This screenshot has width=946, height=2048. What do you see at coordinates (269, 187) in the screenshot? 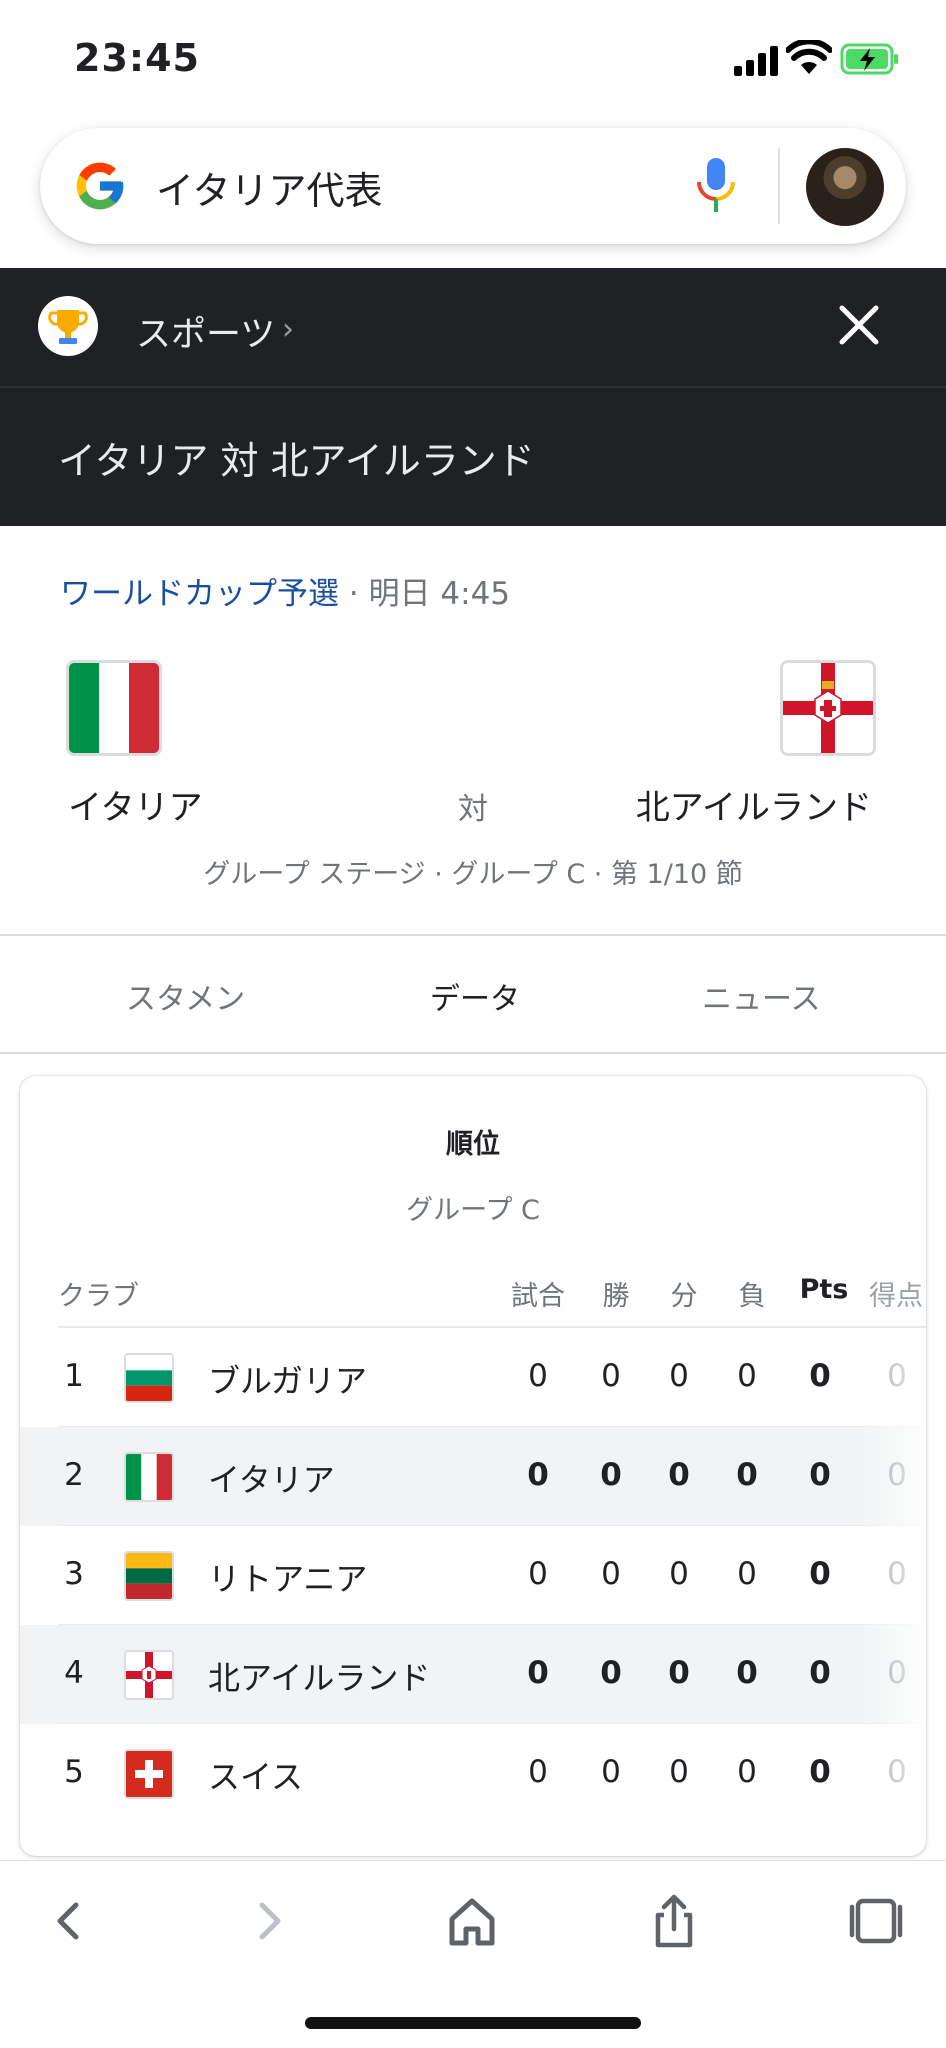
I see `search-input: イタリア代表` at bounding box center [269, 187].